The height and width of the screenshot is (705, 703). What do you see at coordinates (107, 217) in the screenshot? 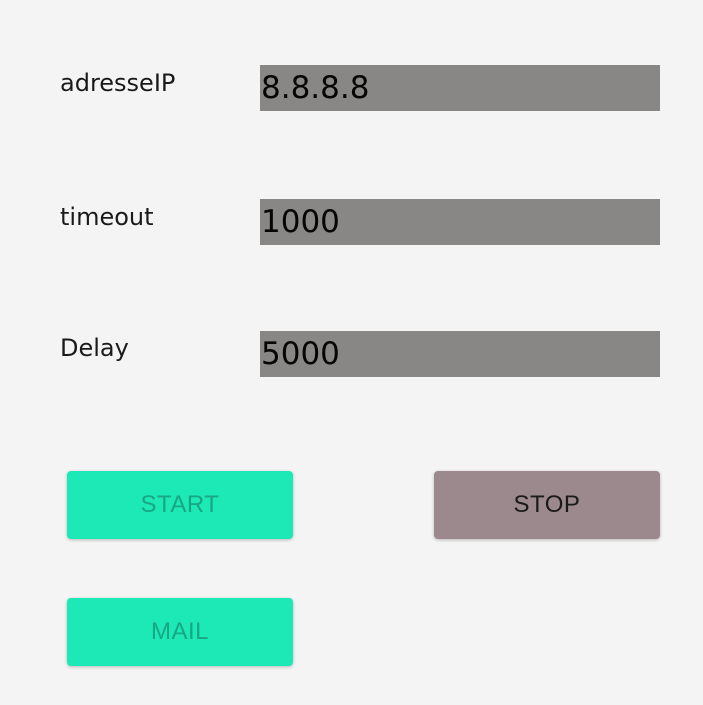
I see `timeout-label: timeout` at bounding box center [107, 217].